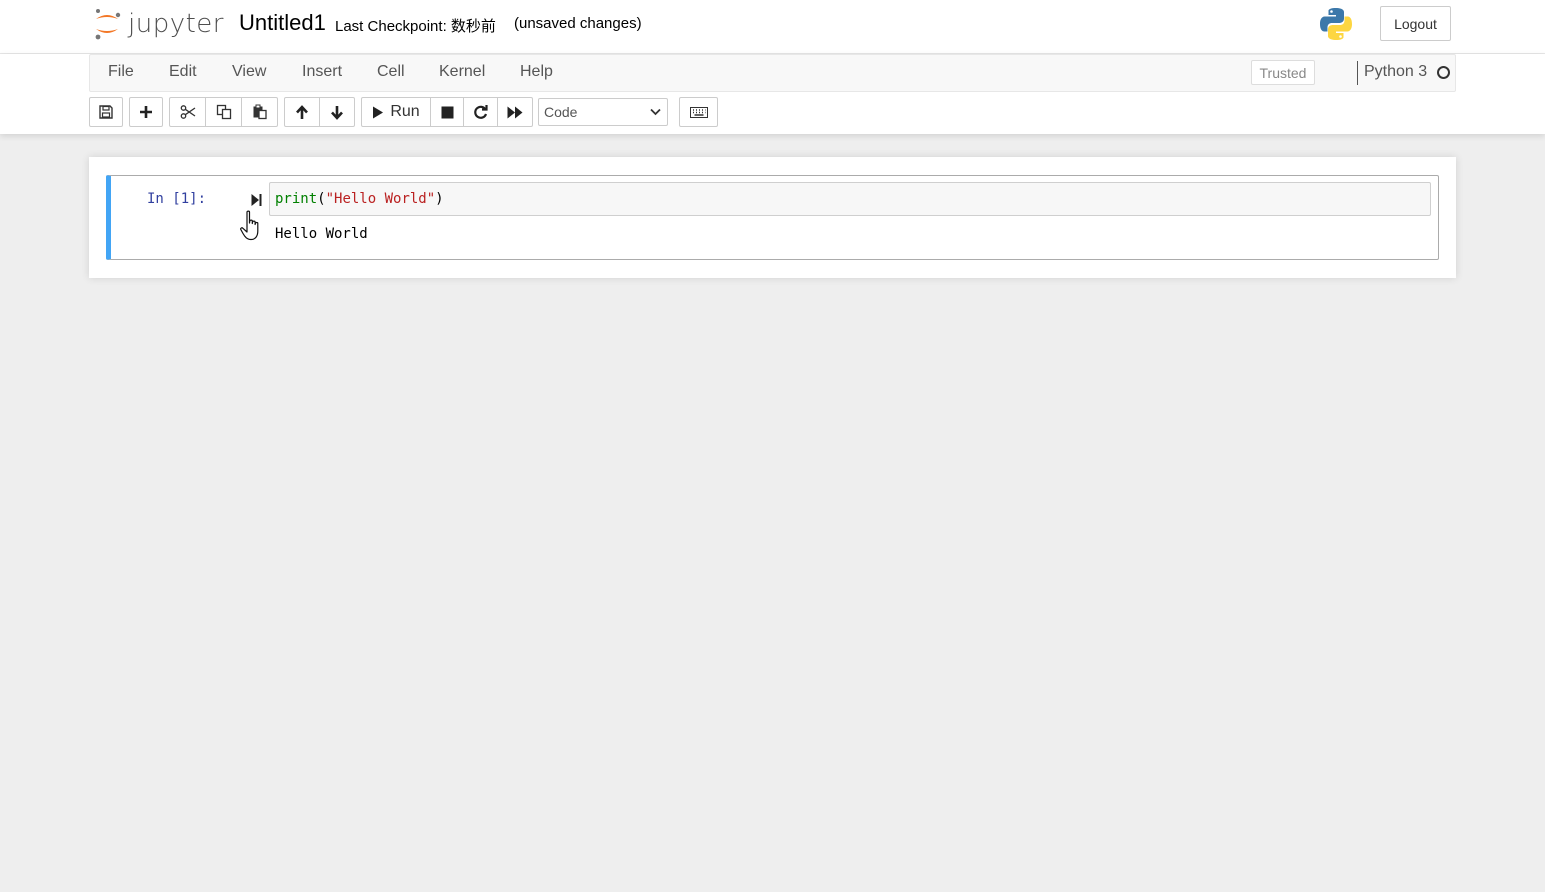 The height and width of the screenshot is (892, 1545). What do you see at coordinates (1395, 72) in the screenshot?
I see `kernel-name: Python 3` at bounding box center [1395, 72].